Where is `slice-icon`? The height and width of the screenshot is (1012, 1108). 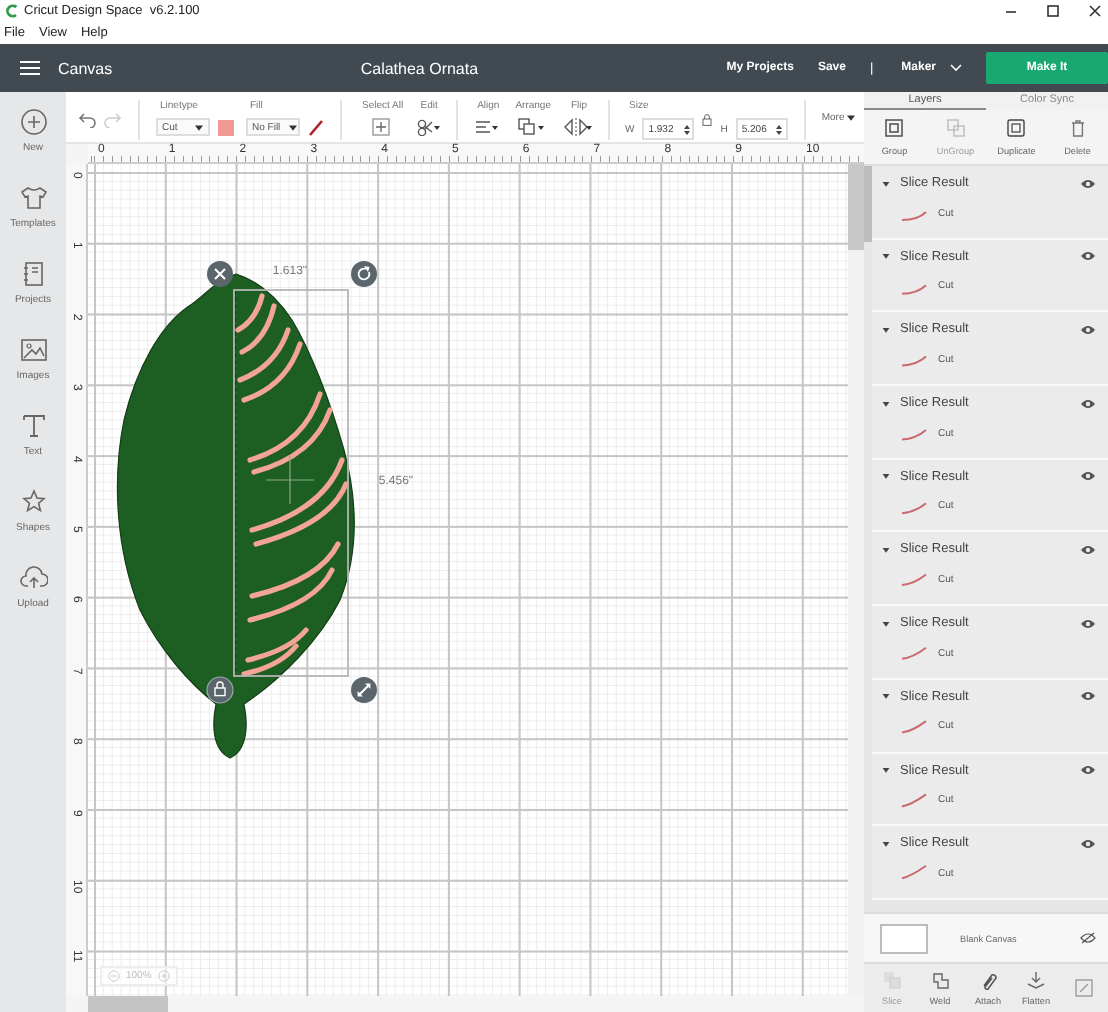 slice-icon is located at coordinates (892, 980).